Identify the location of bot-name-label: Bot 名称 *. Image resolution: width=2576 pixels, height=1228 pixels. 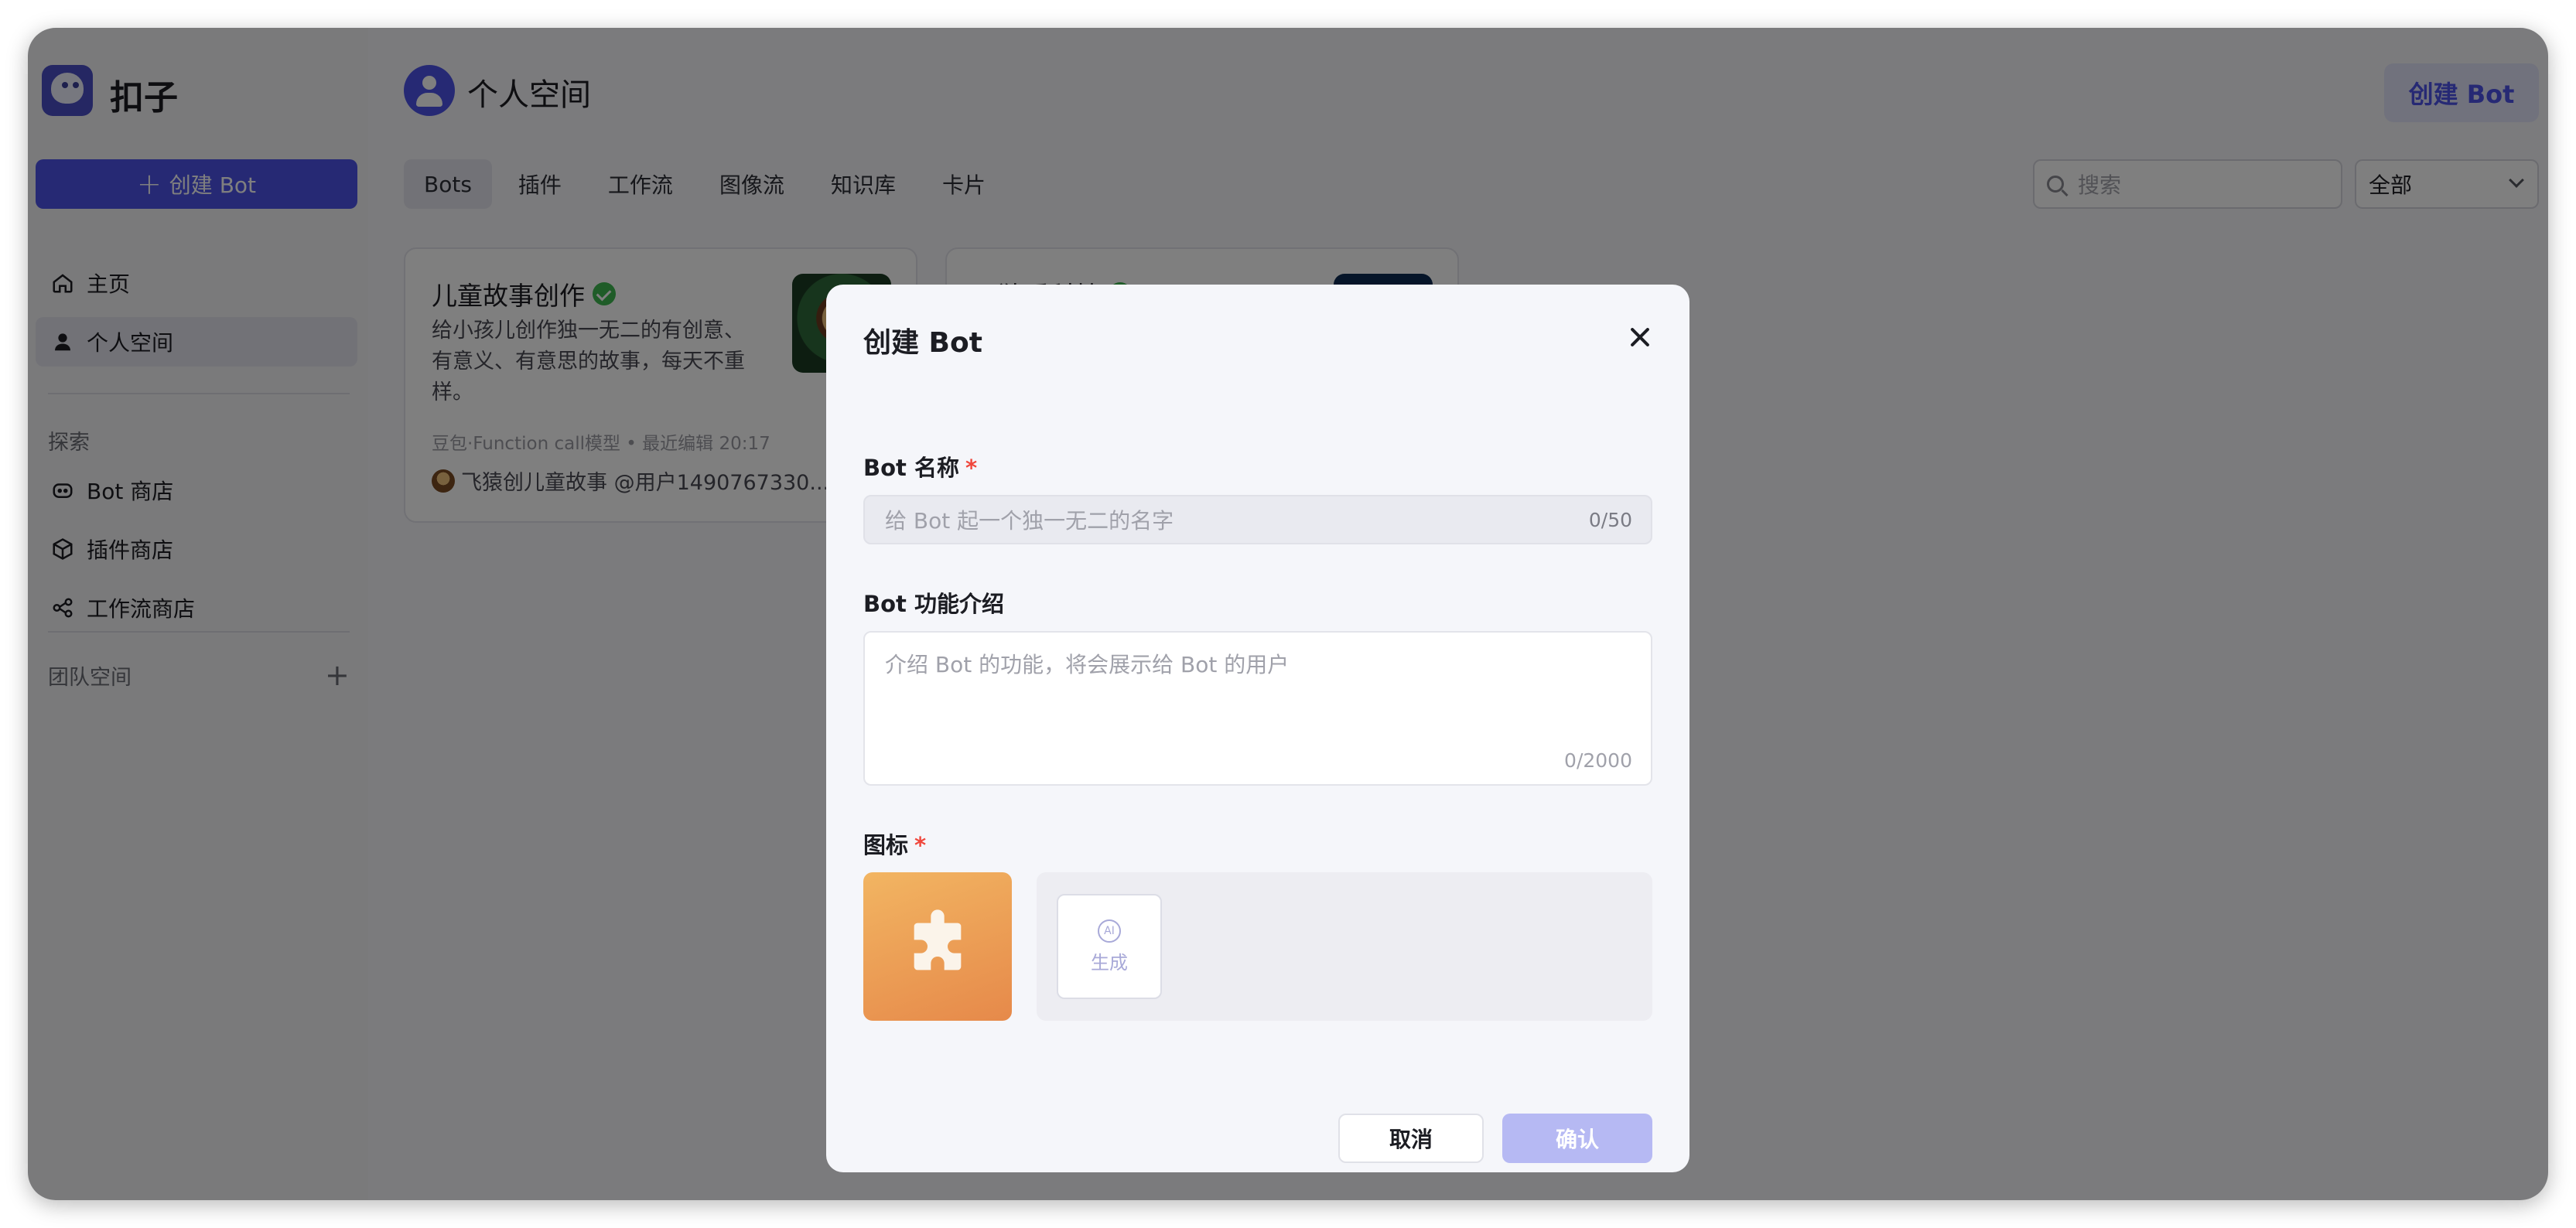
(920, 468).